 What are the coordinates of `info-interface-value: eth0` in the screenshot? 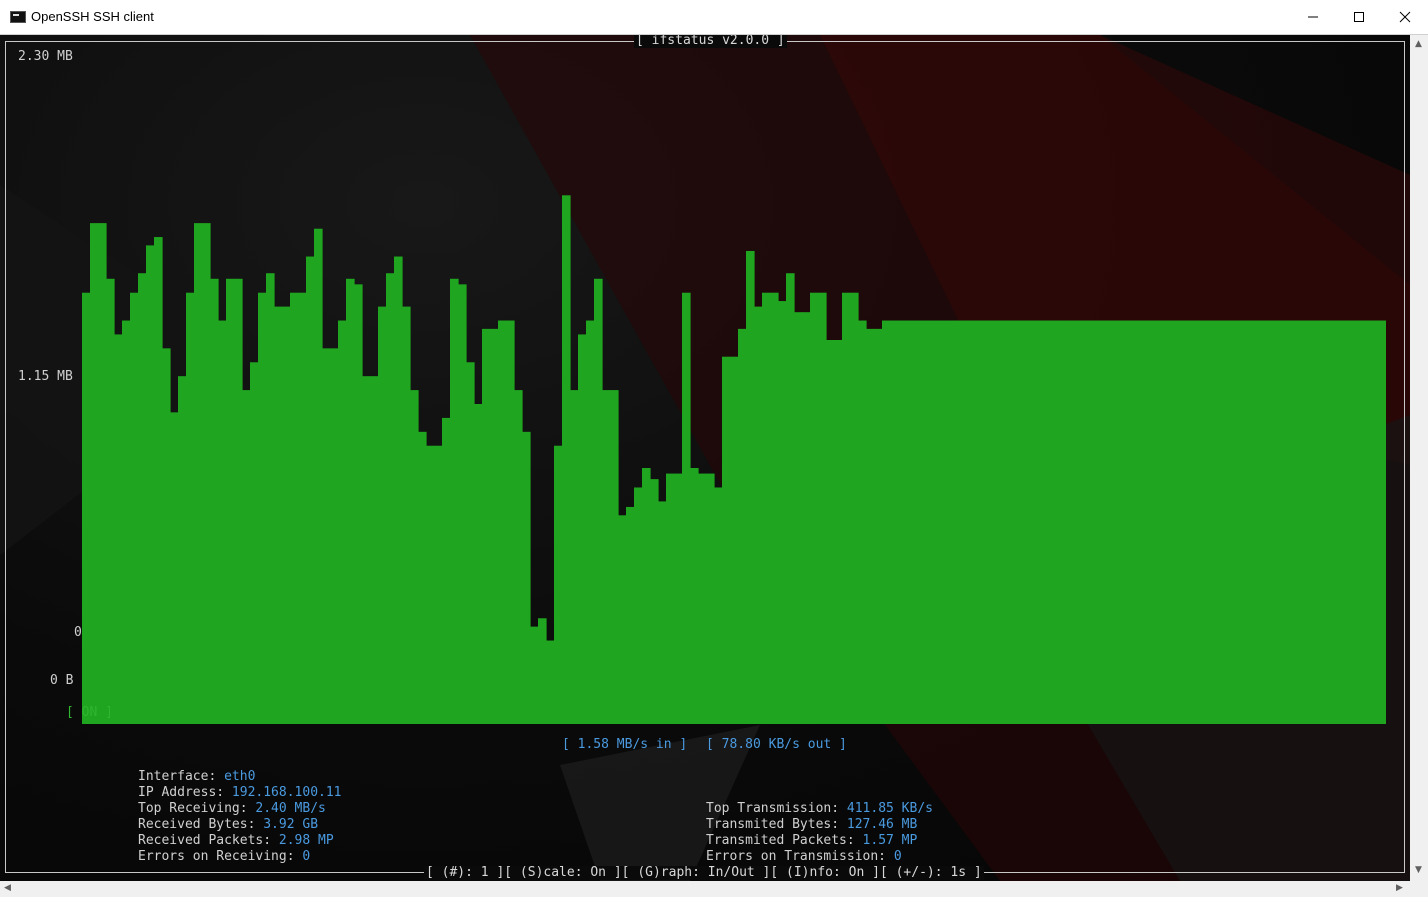 It's located at (240, 776).